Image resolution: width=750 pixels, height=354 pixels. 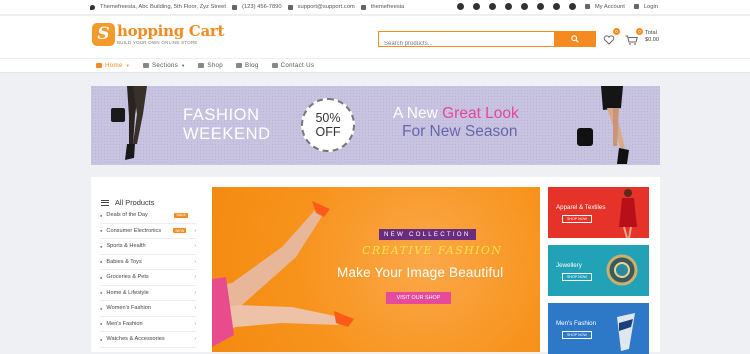 What do you see at coordinates (148, 293) in the screenshot?
I see `category-home-lifestyle: ● Home & Lifestyle ›` at bounding box center [148, 293].